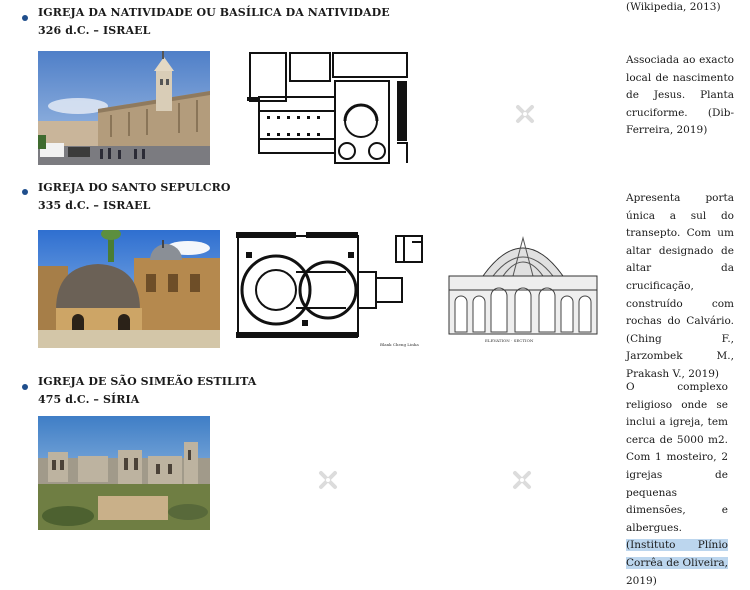  I want to click on nativity-church-photo, so click(124, 108).